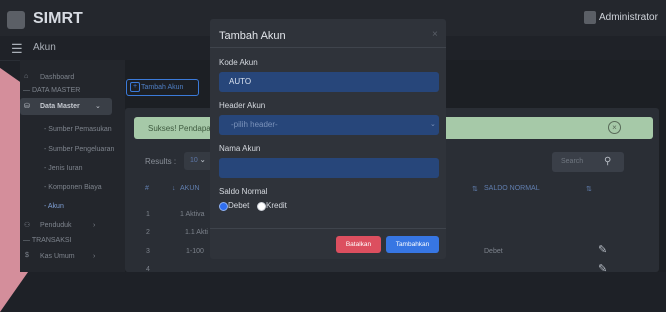 The width and height of the screenshot is (666, 312). I want to click on radio-kredit, so click(261, 206).